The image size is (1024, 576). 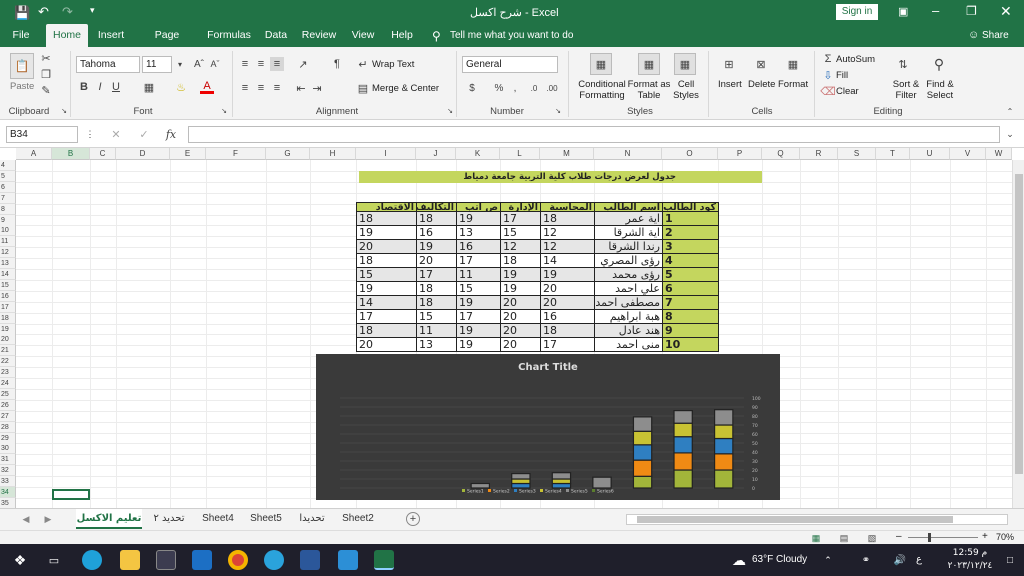 I want to click on row-header: 5, so click(x=8, y=176).